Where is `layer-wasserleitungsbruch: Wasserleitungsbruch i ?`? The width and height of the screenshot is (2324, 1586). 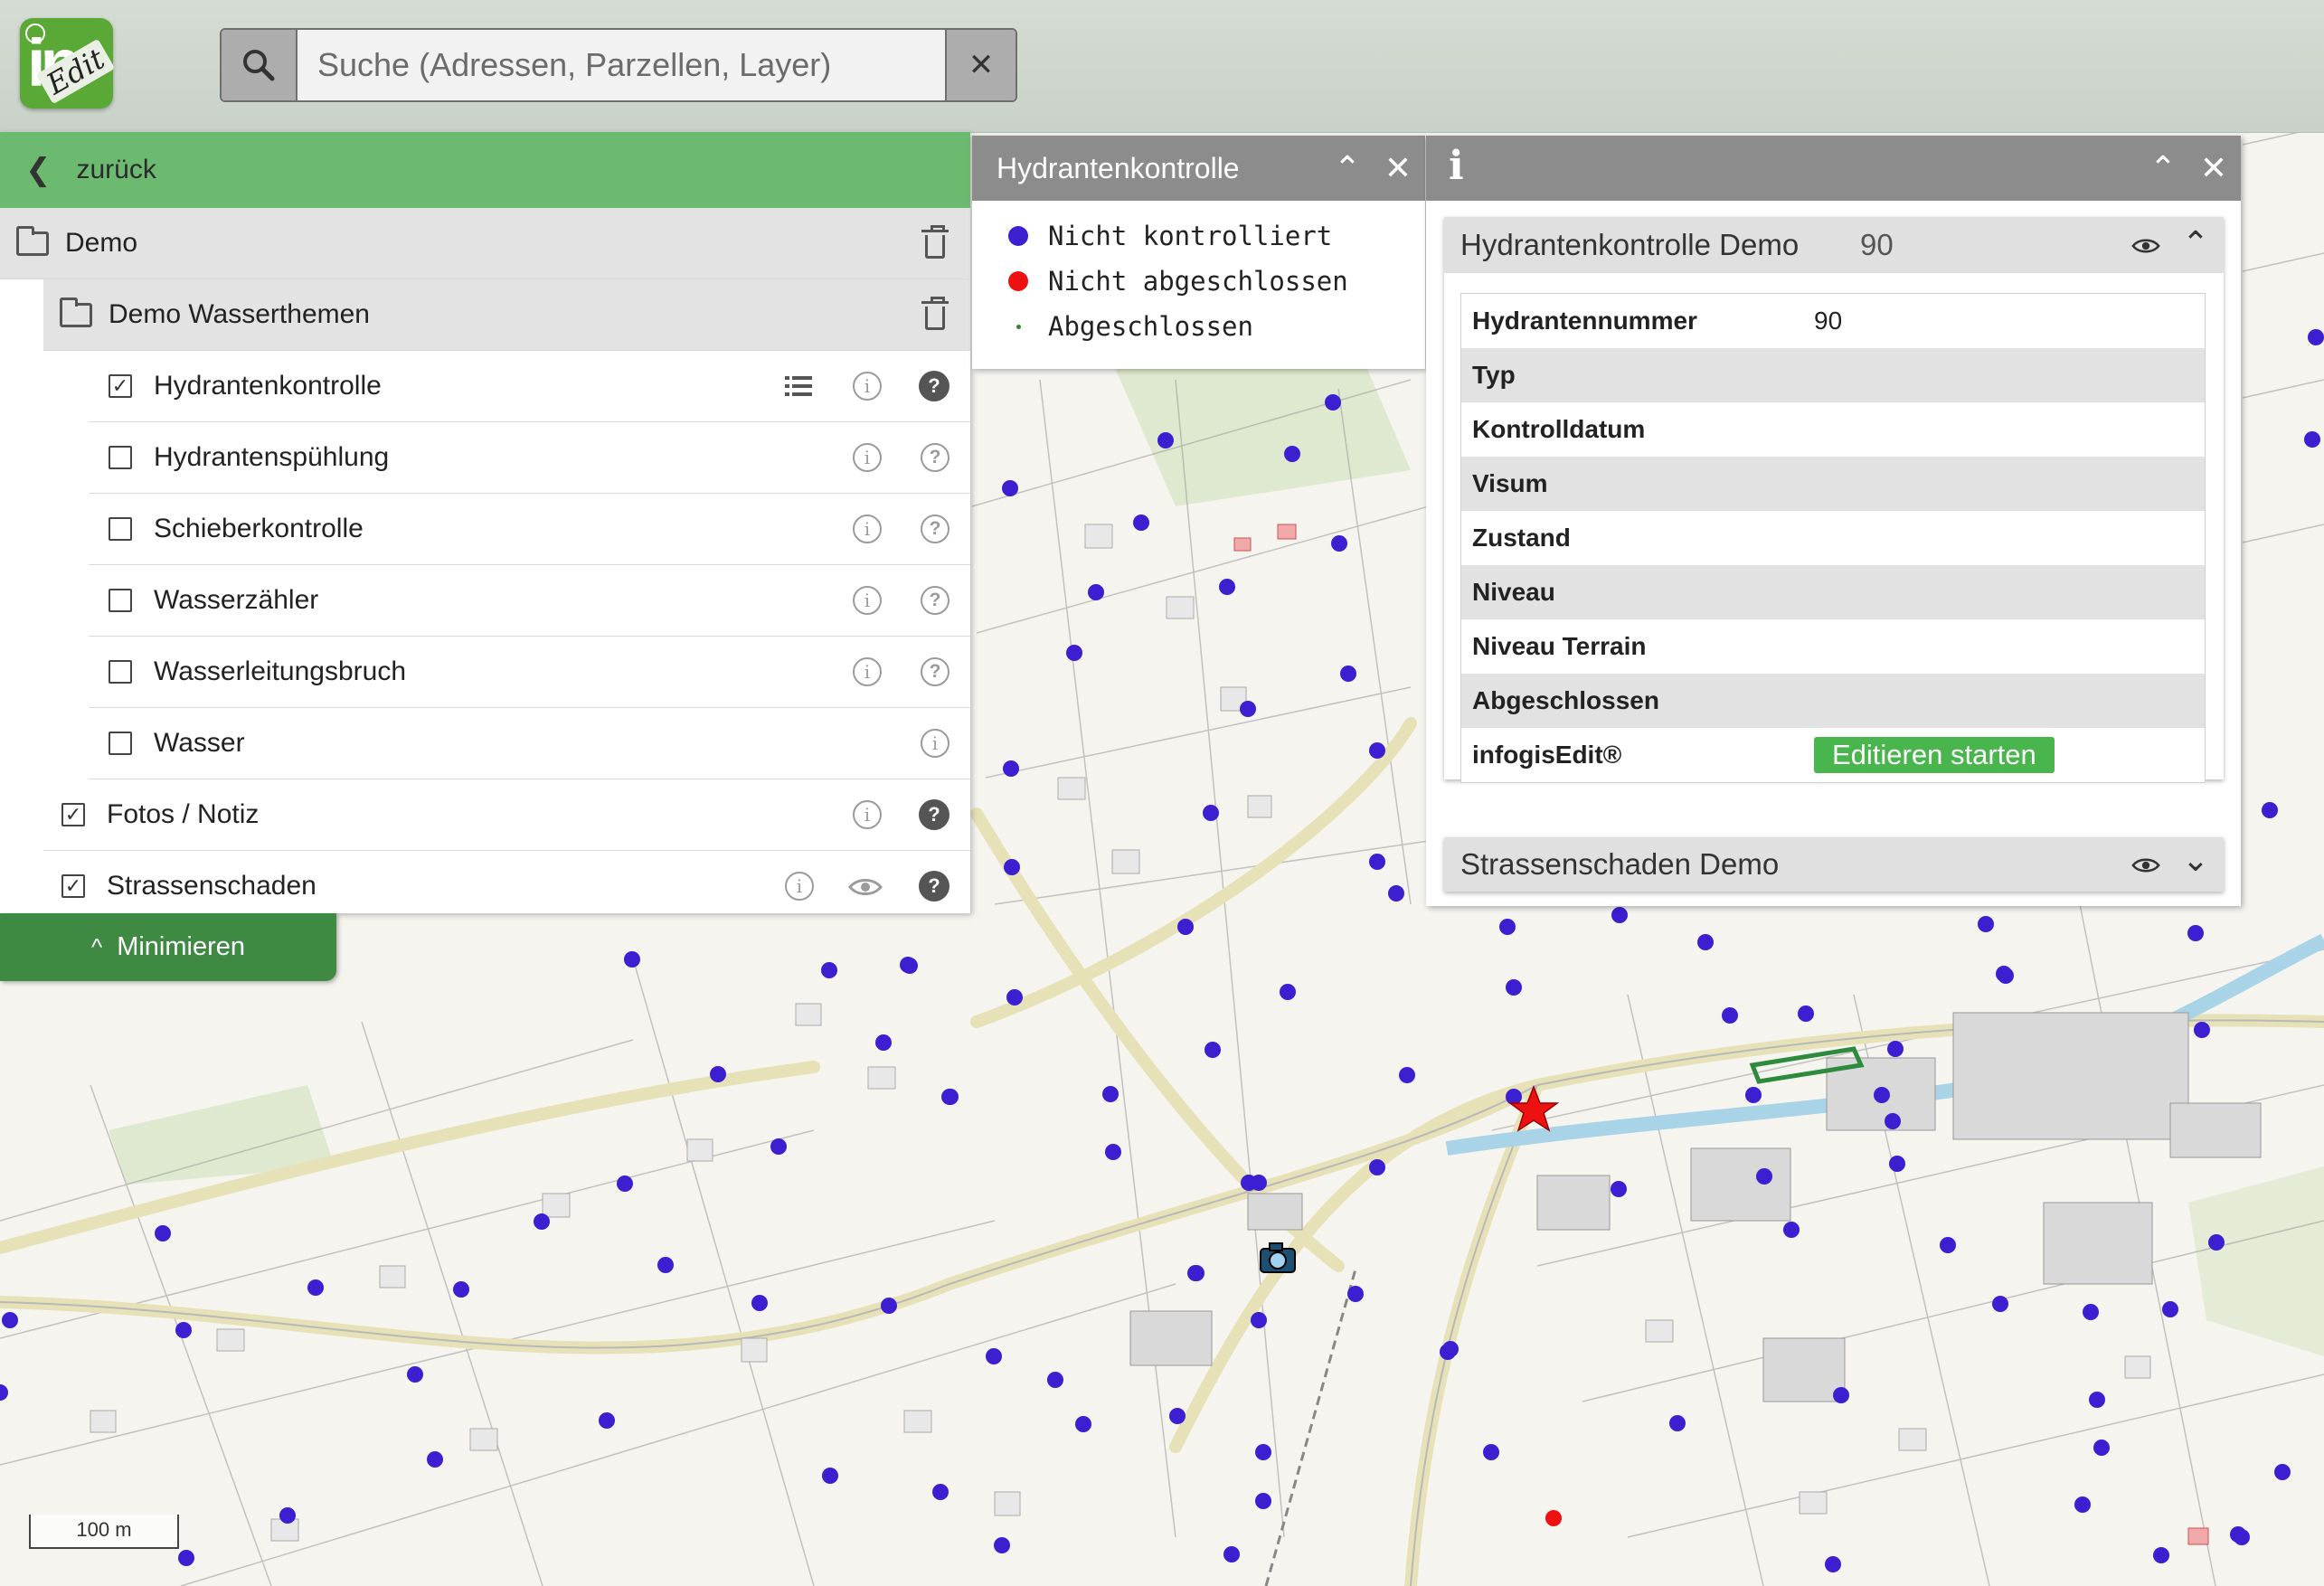
layer-wasserleitungsbruch: Wasserleitungsbruch i ? is located at coordinates (530, 673).